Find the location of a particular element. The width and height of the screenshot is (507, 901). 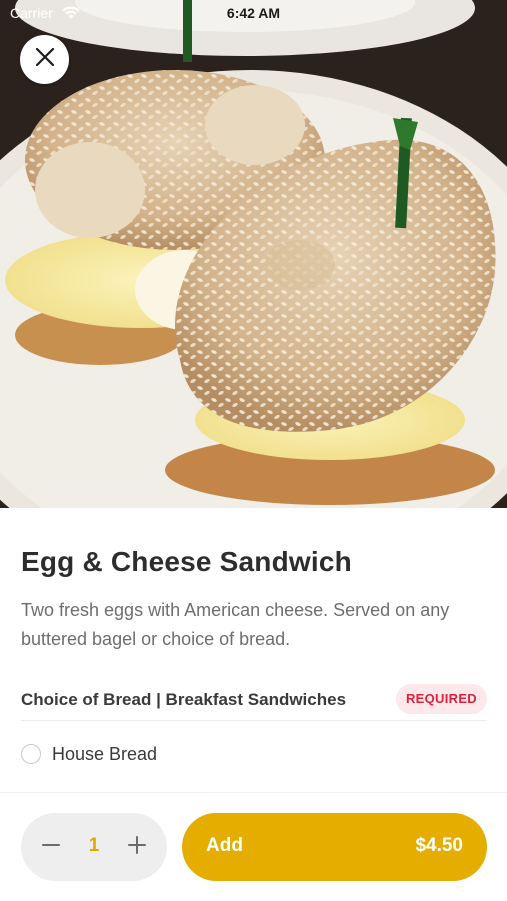

close-button is located at coordinates (44, 59).